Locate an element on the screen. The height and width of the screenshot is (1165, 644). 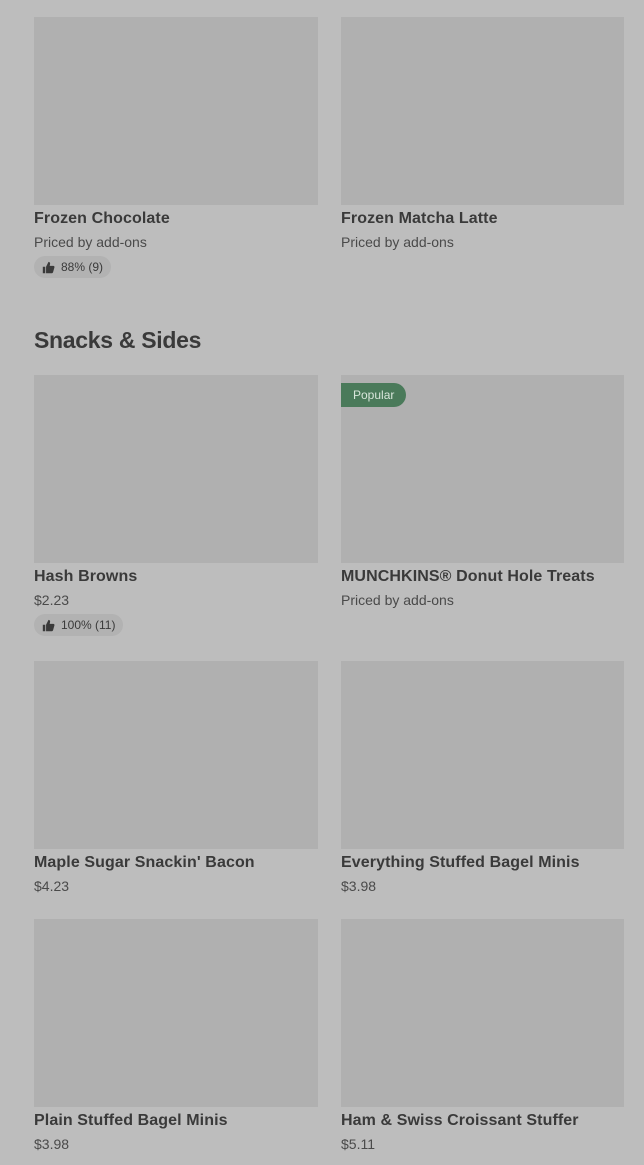
rating-badge: 100% (11) is located at coordinates (79, 625).